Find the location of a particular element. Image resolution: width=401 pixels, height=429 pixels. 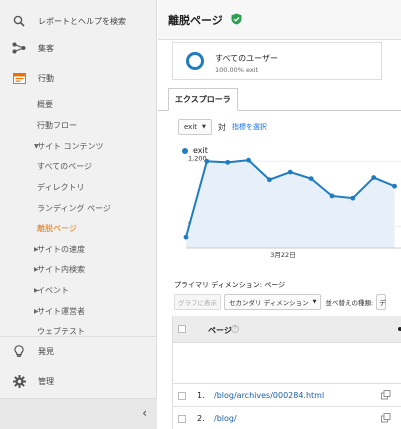

sidebar-search-label: レポートとヘルプを検索 is located at coordinates (82, 21).